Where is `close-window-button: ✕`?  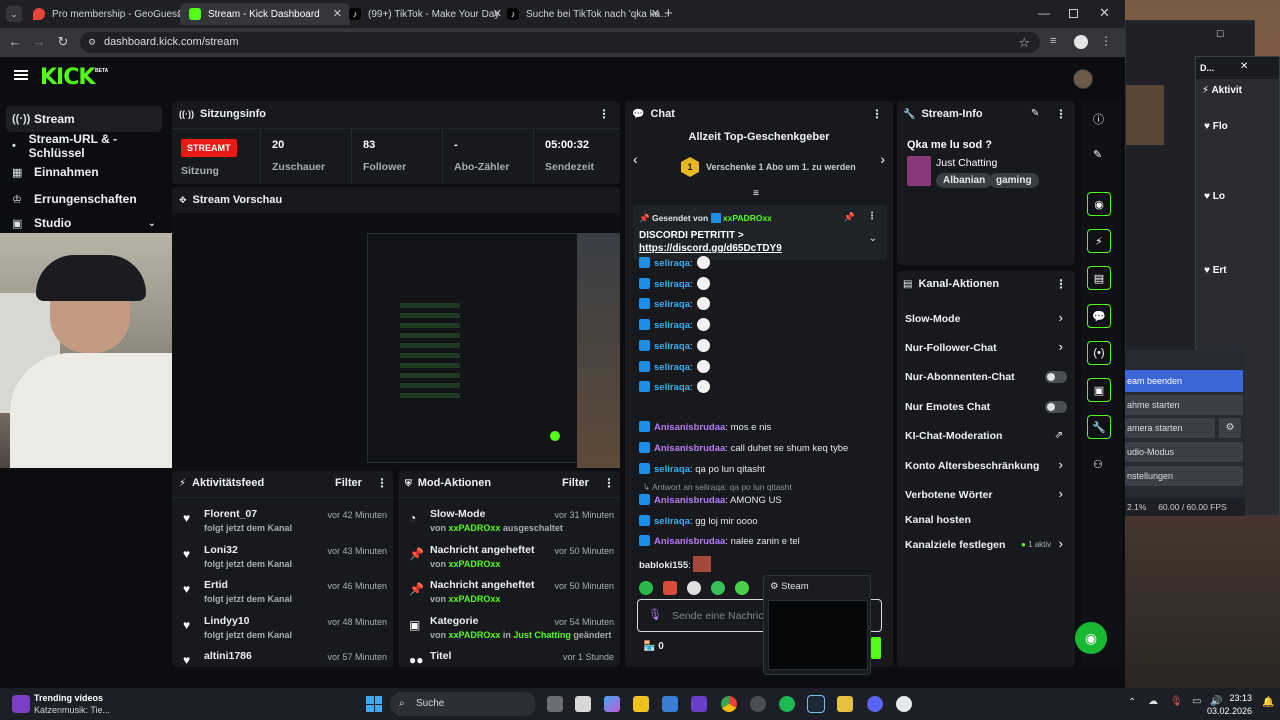 close-window-button: ✕ is located at coordinates (1104, 13).